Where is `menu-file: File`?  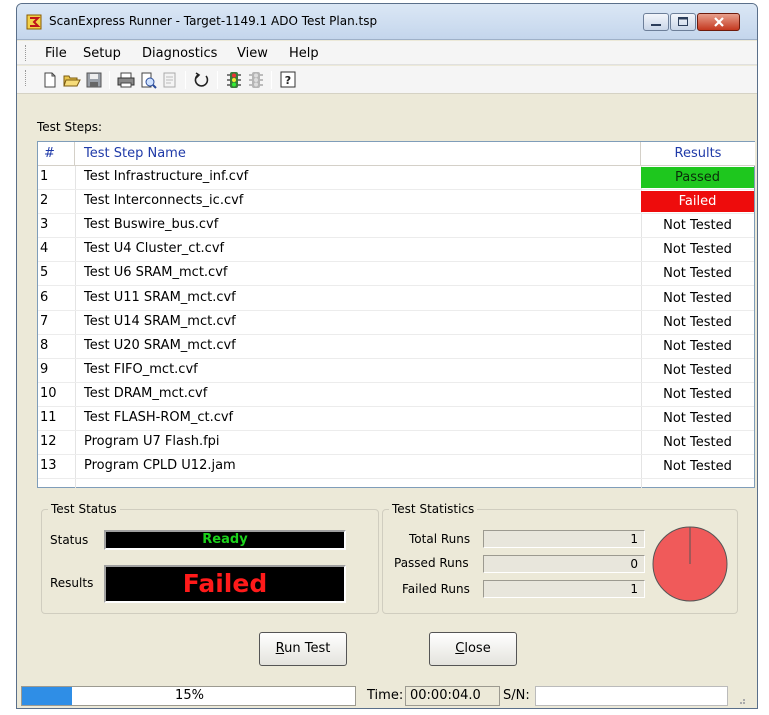 menu-file: File is located at coordinates (56, 53).